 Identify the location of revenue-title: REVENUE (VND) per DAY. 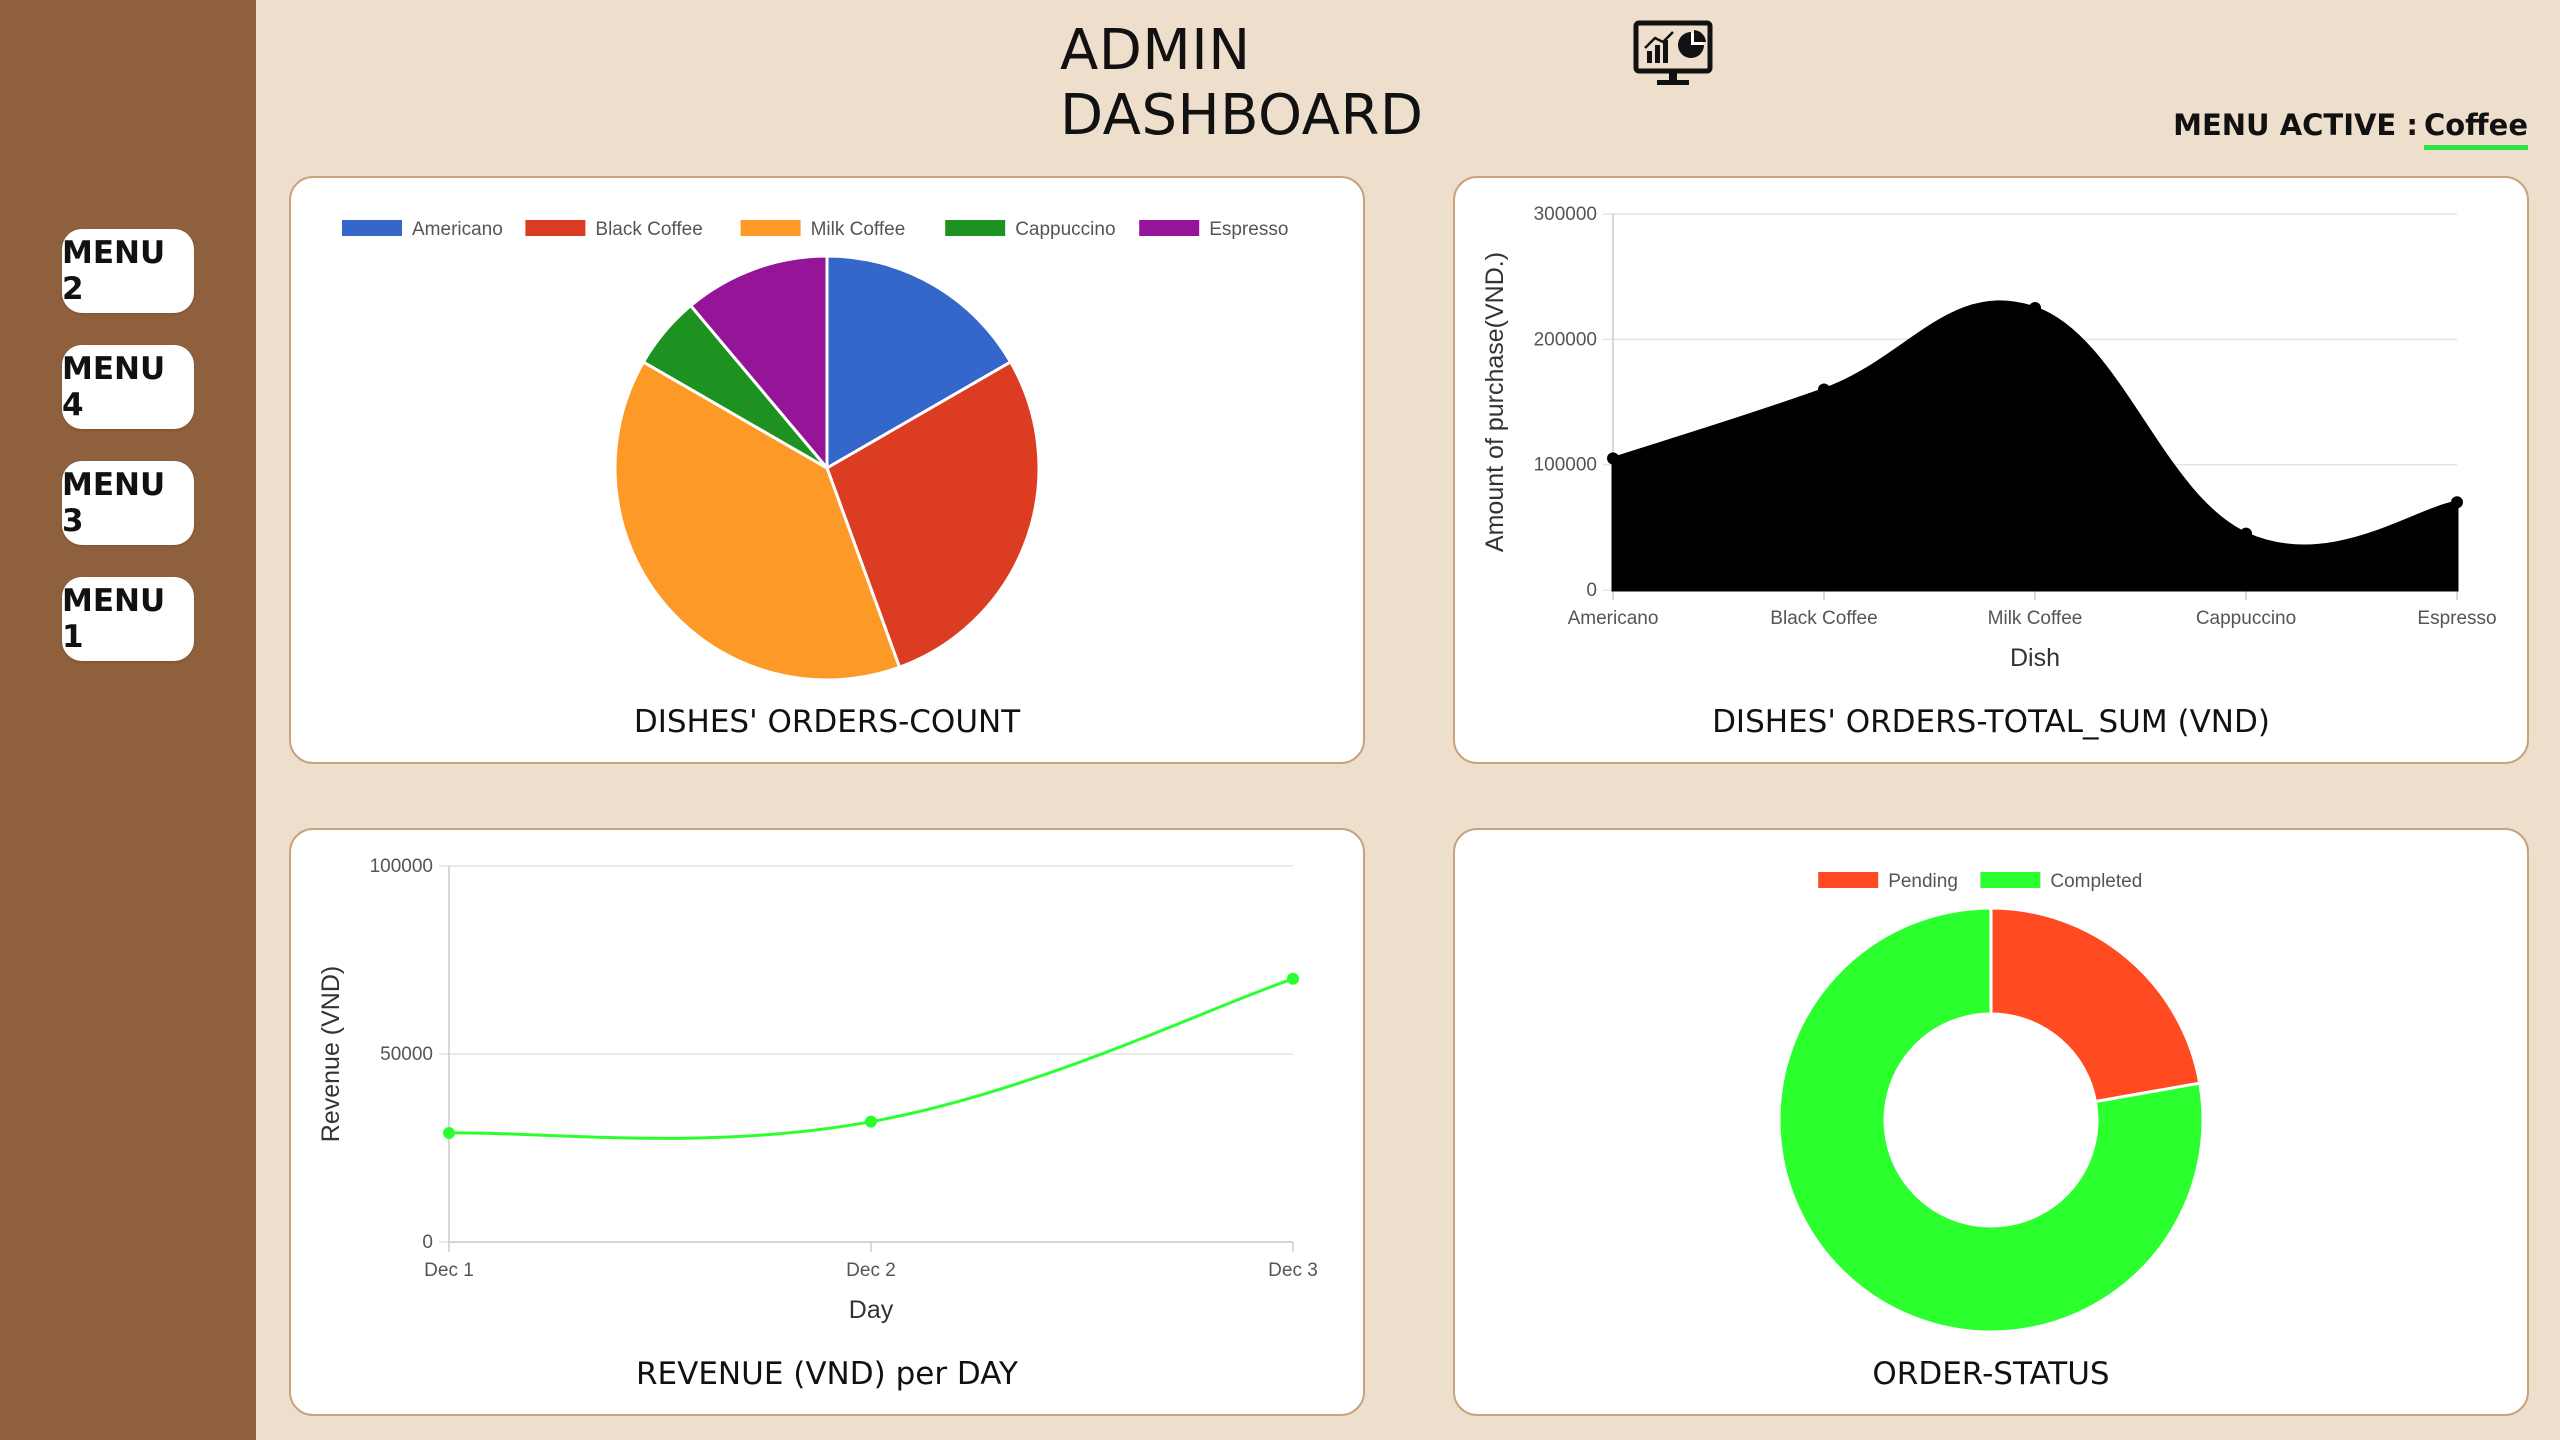
(827, 1374).